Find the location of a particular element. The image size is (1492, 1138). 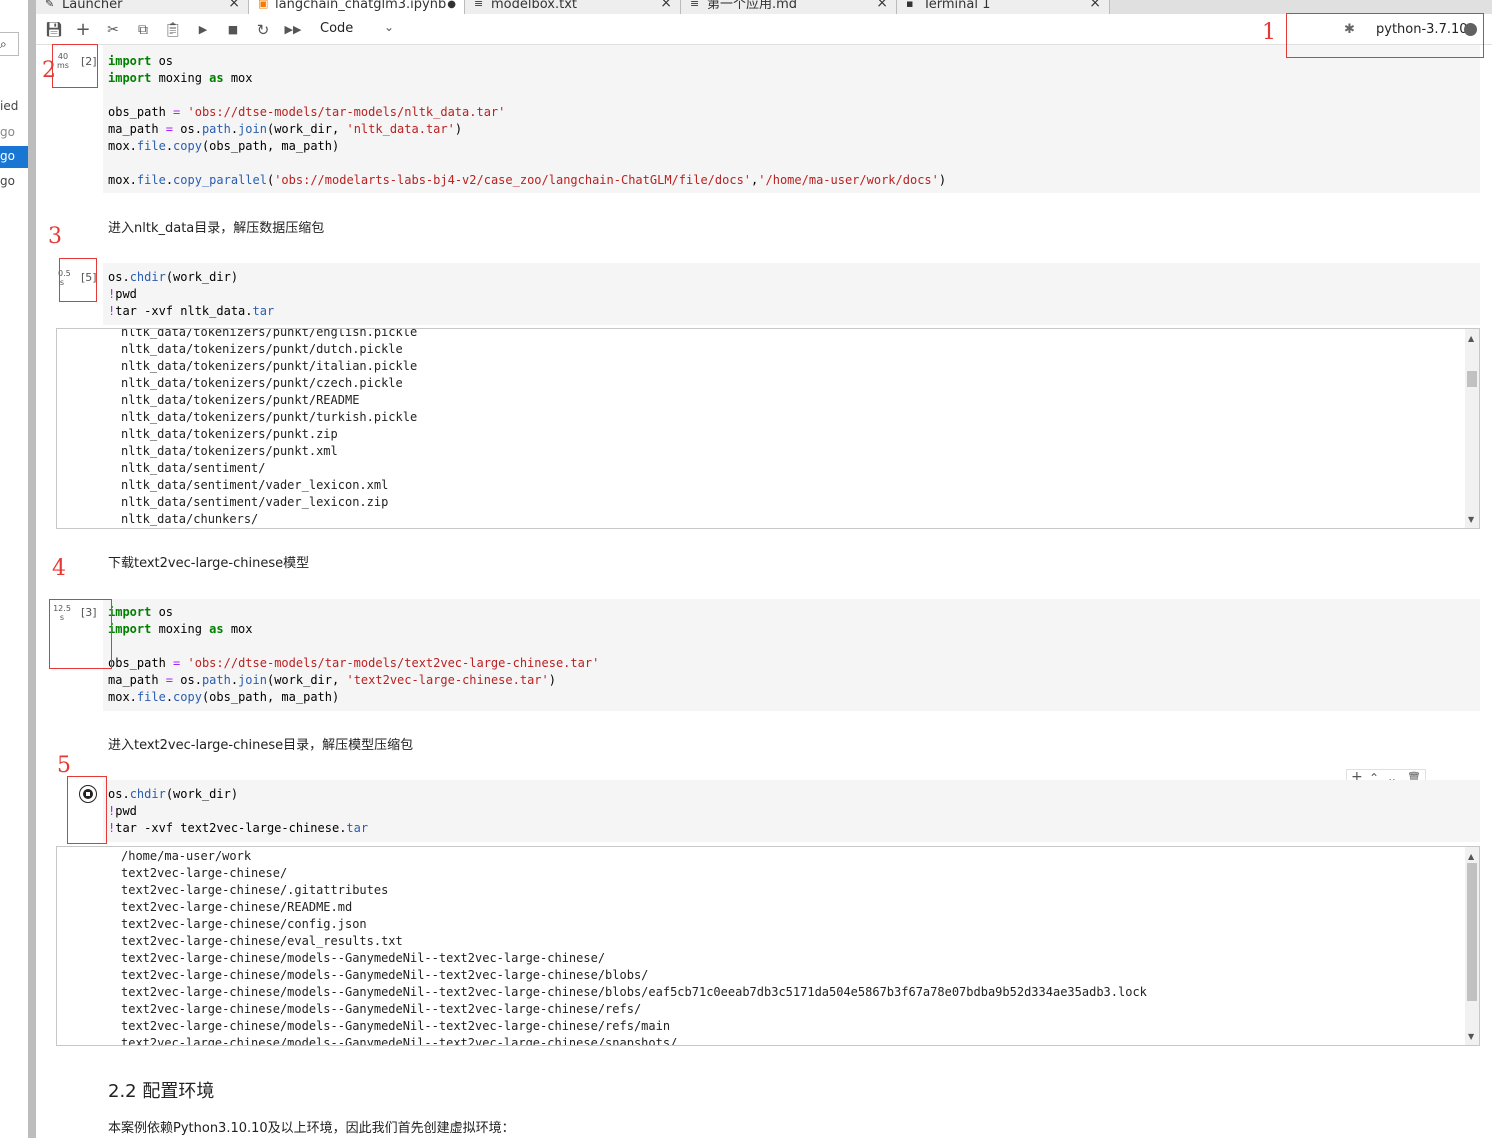

tab-markdown: ≡ 第一个应用.md × is located at coordinates (789, 7).